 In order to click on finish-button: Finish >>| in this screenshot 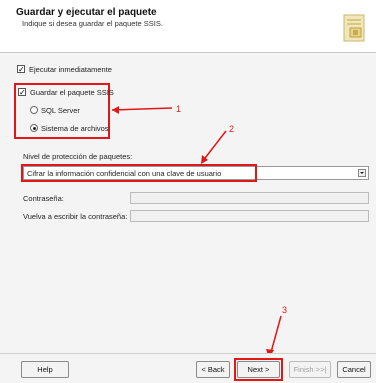, I will do `click(310, 369)`.